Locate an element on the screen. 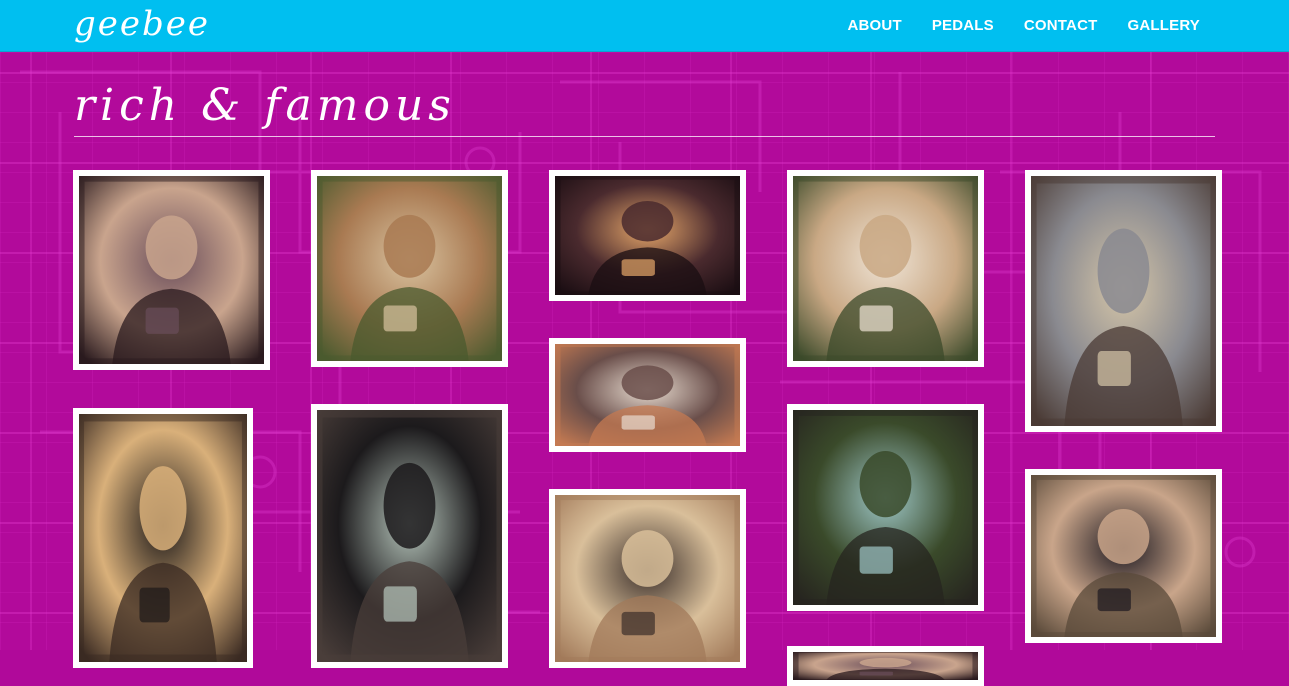 This screenshot has width=1289, height=686. photo-stage-guitarist-night is located at coordinates (647, 235).